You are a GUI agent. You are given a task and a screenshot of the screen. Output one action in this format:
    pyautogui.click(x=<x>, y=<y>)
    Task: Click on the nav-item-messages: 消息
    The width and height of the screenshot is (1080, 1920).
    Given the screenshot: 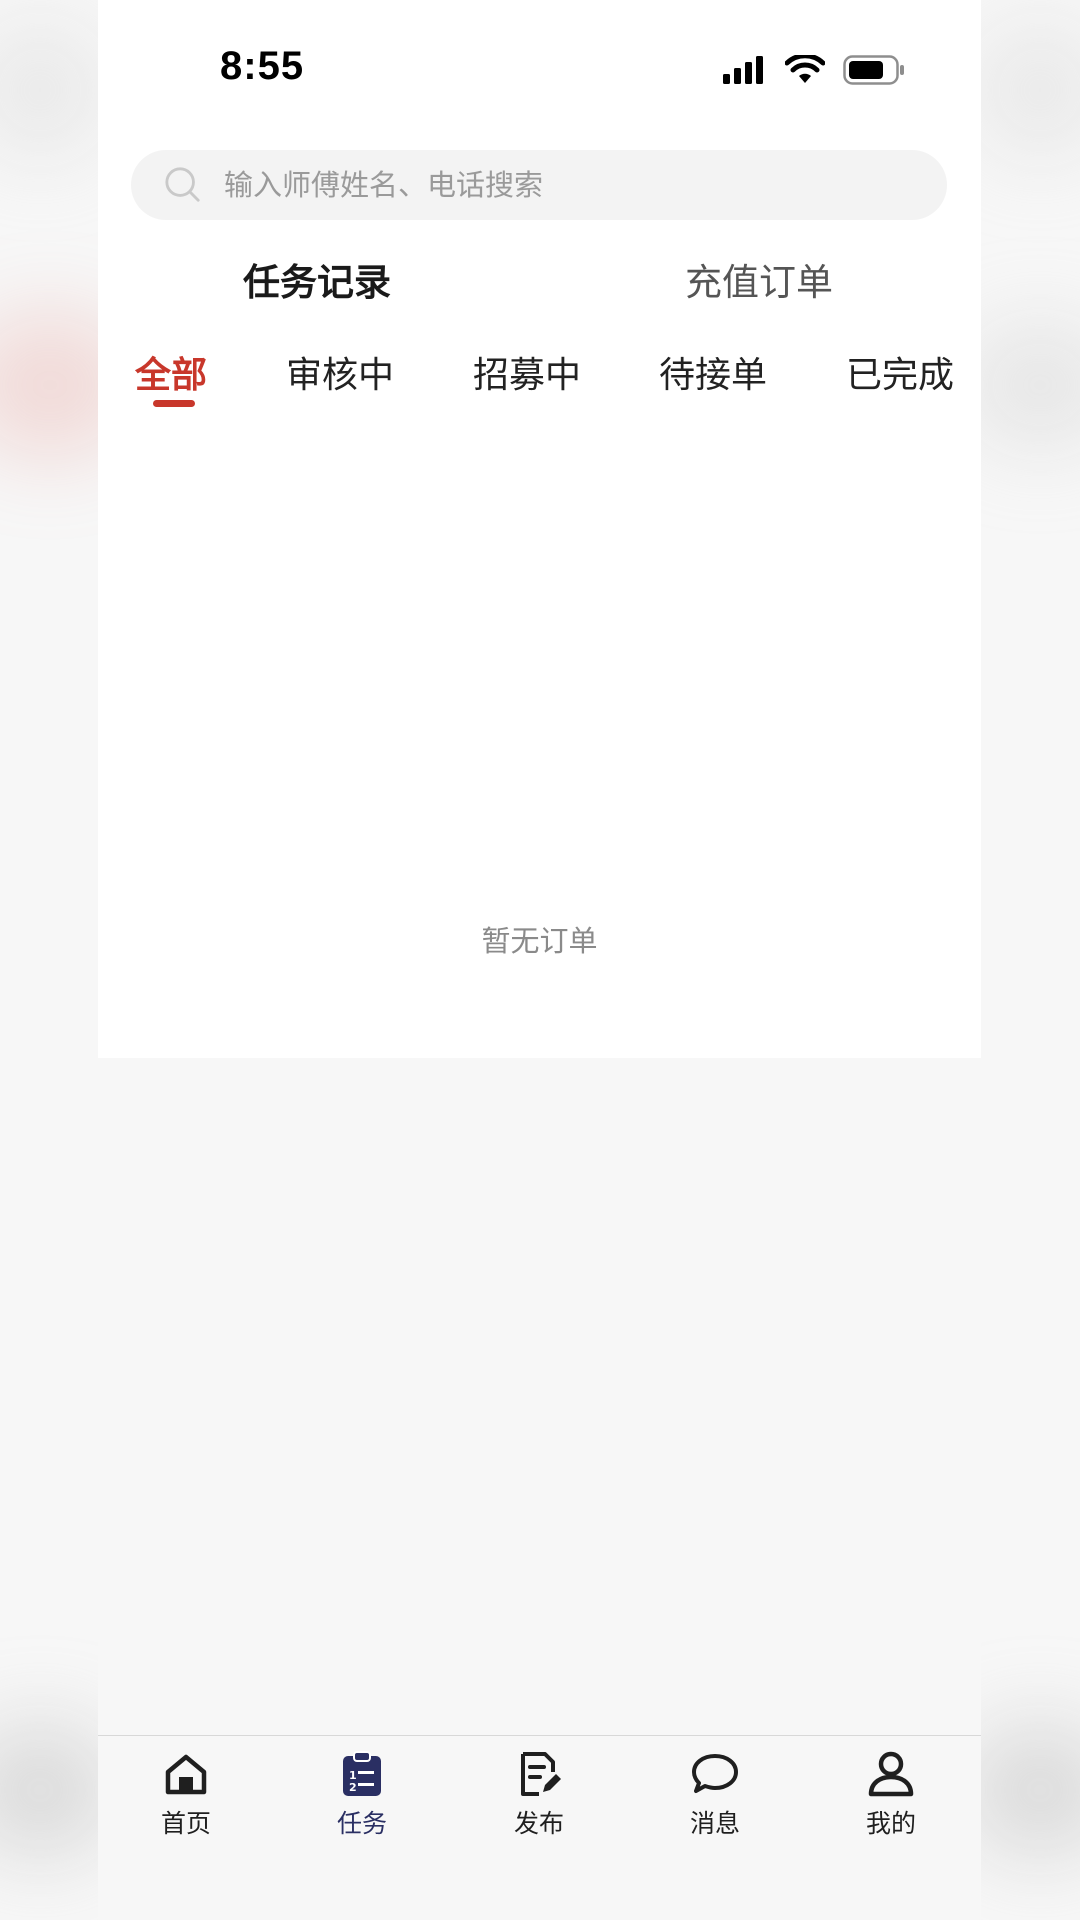 What is the action you would take?
    pyautogui.click(x=715, y=1795)
    